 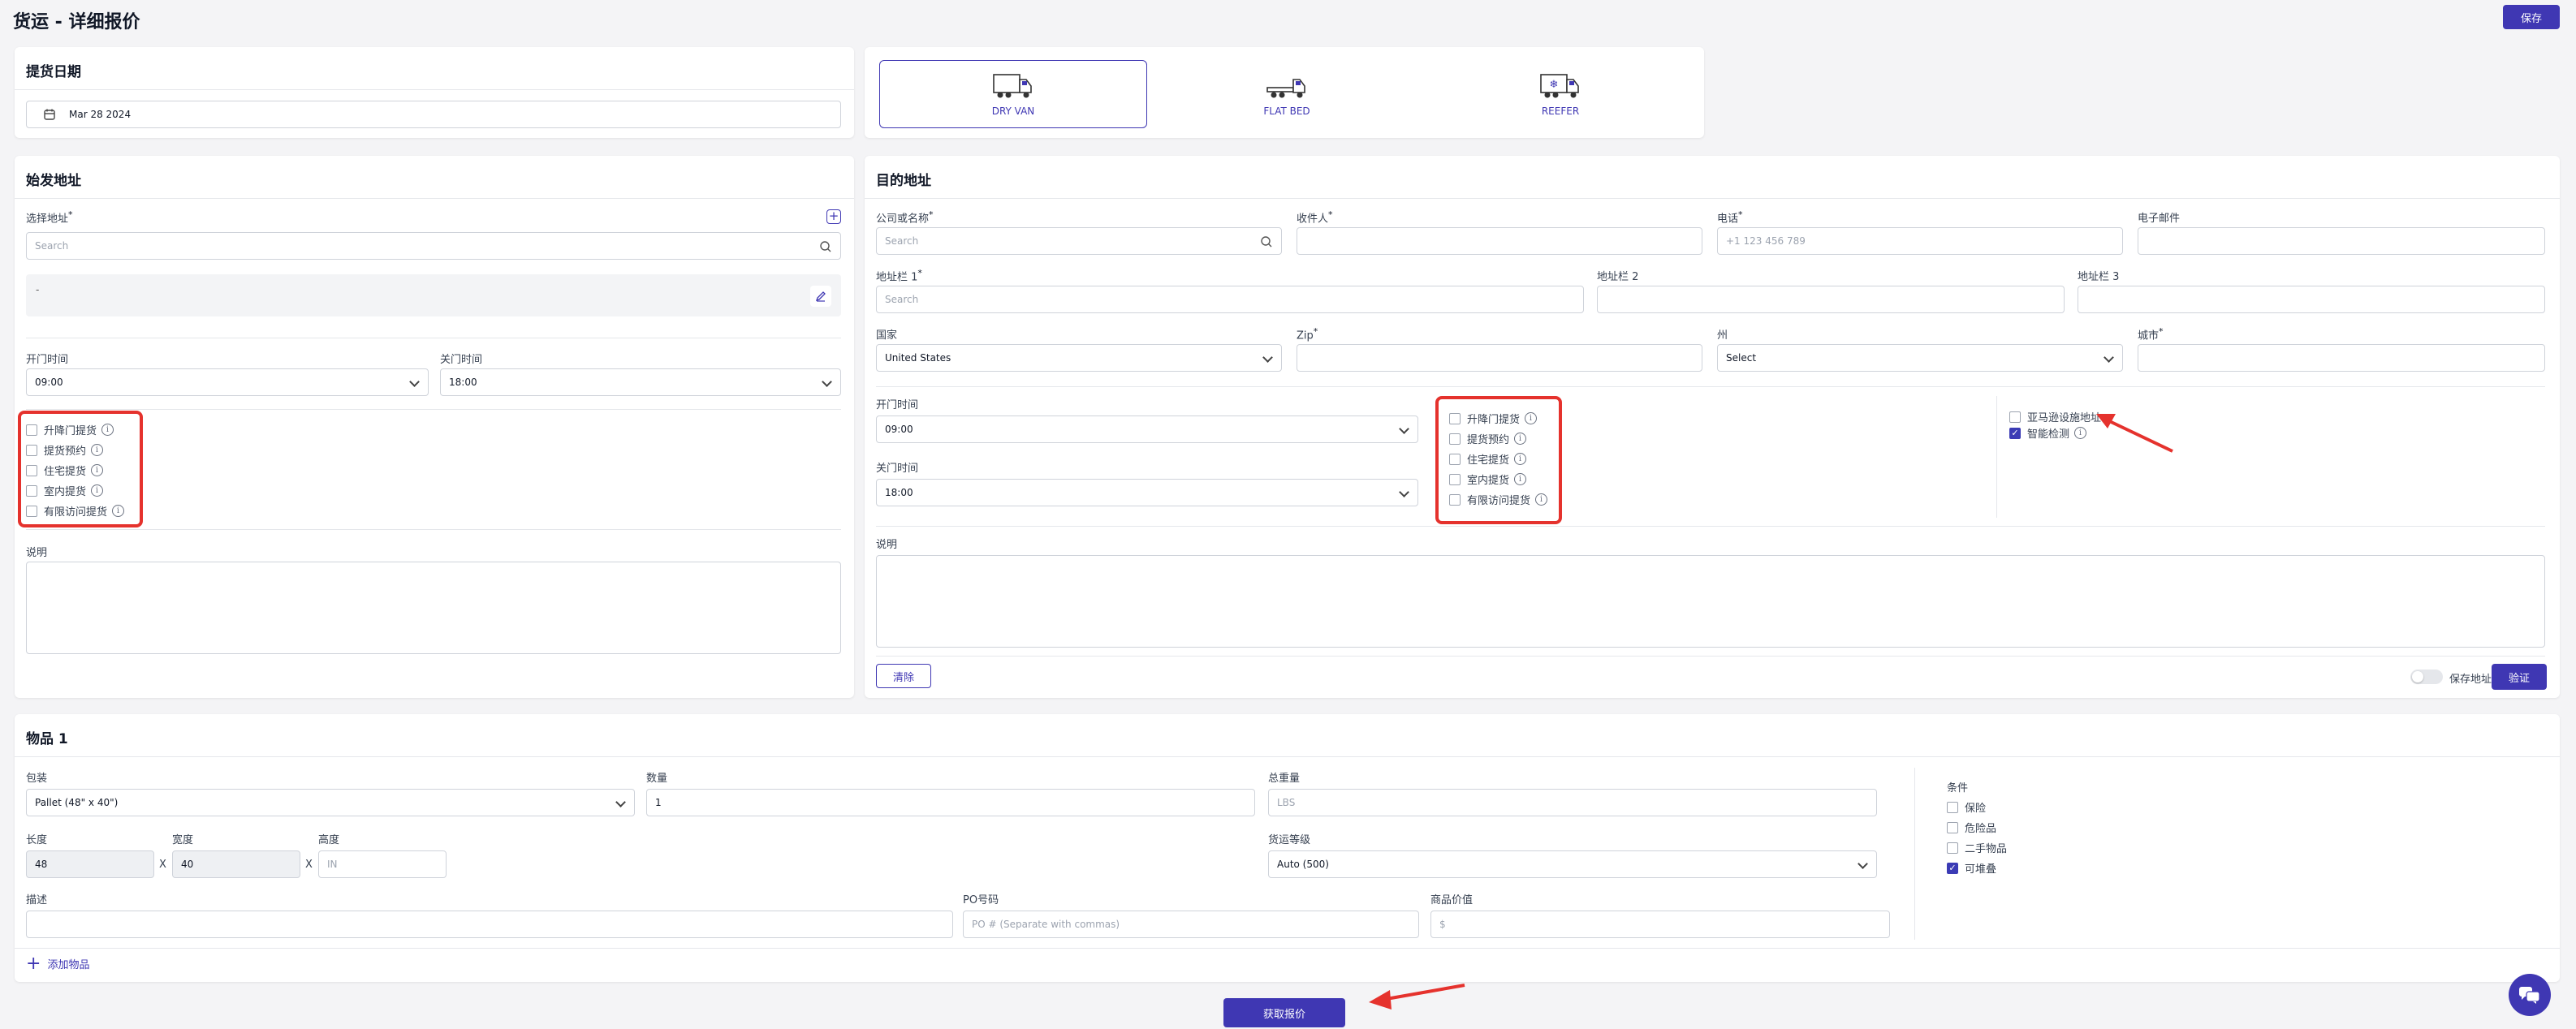 What do you see at coordinates (76, 22) in the screenshot?
I see `page-title: 货运 - 详细报价` at bounding box center [76, 22].